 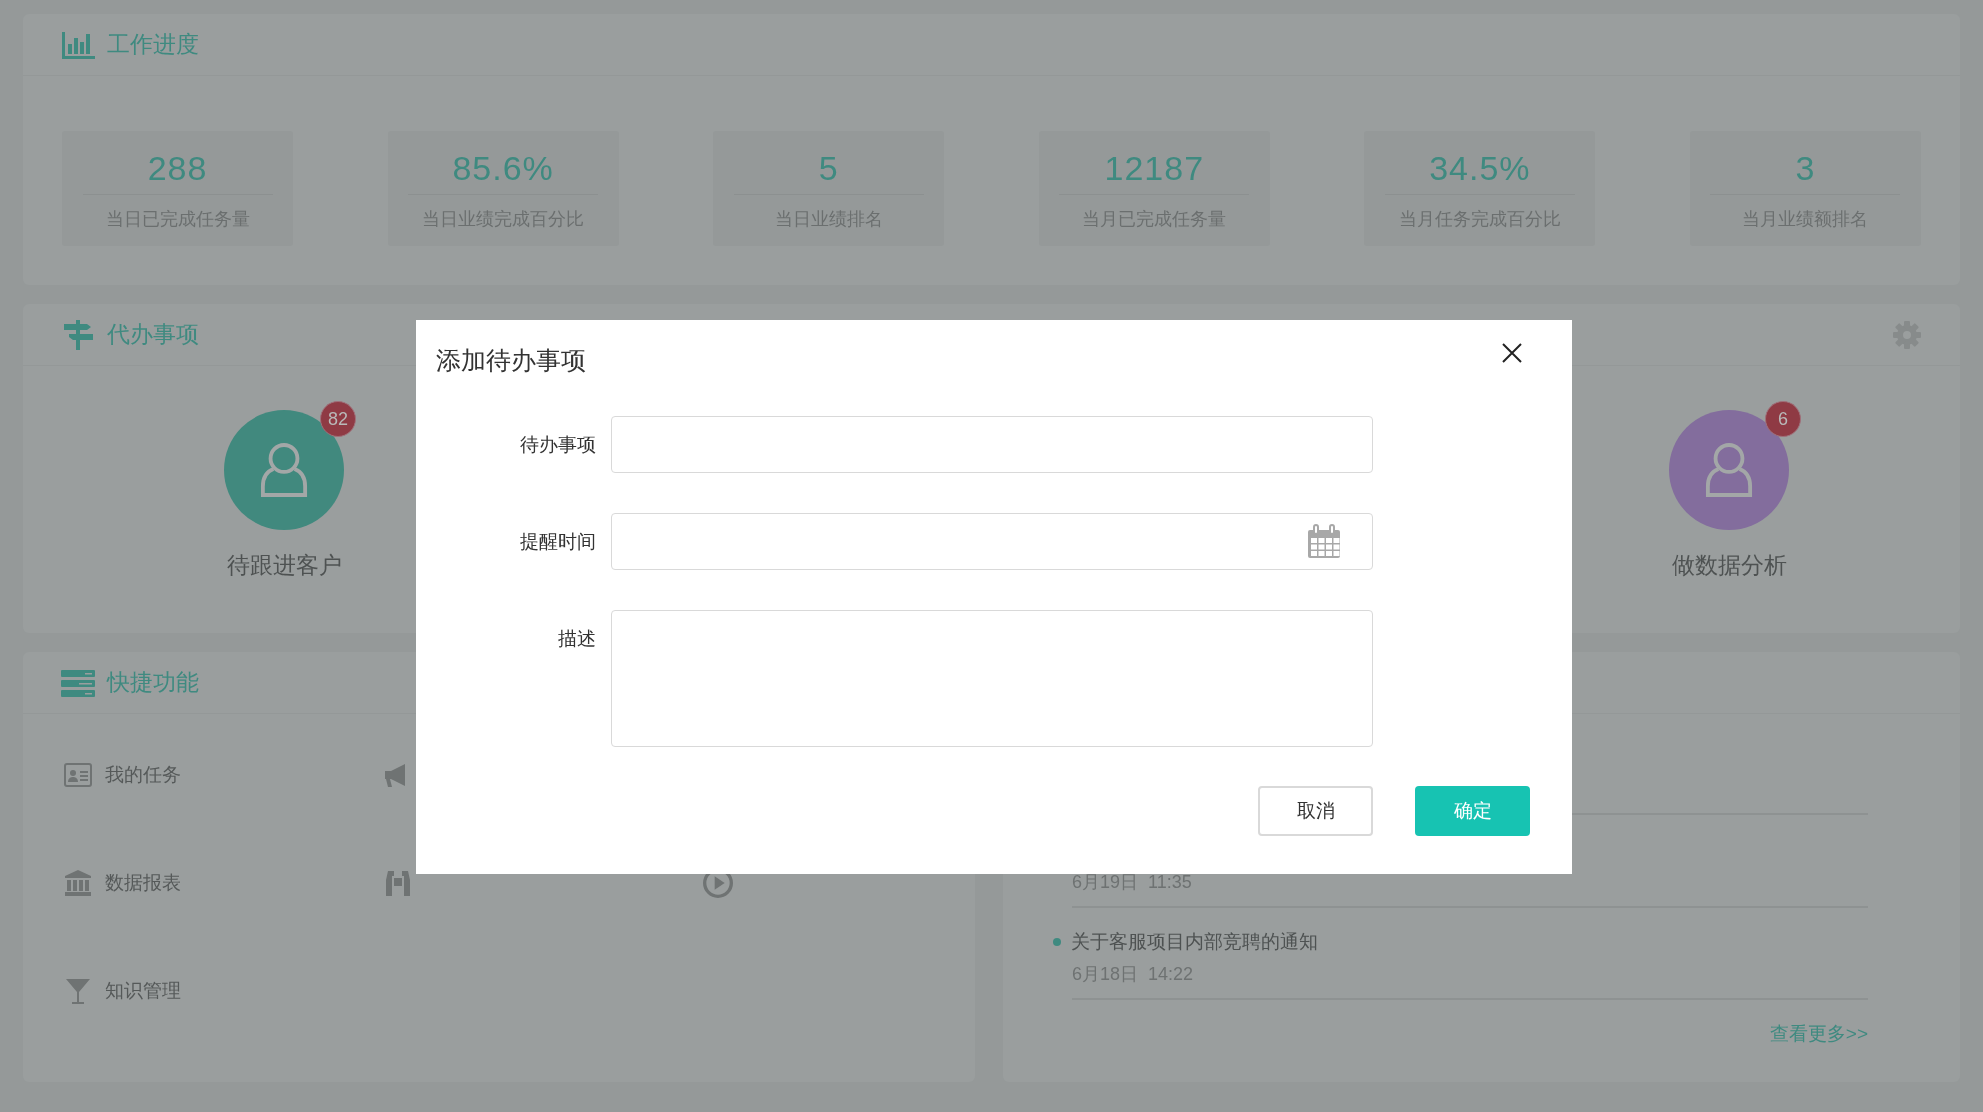 I want to click on stat-value: 85.6%, so click(x=503, y=172).